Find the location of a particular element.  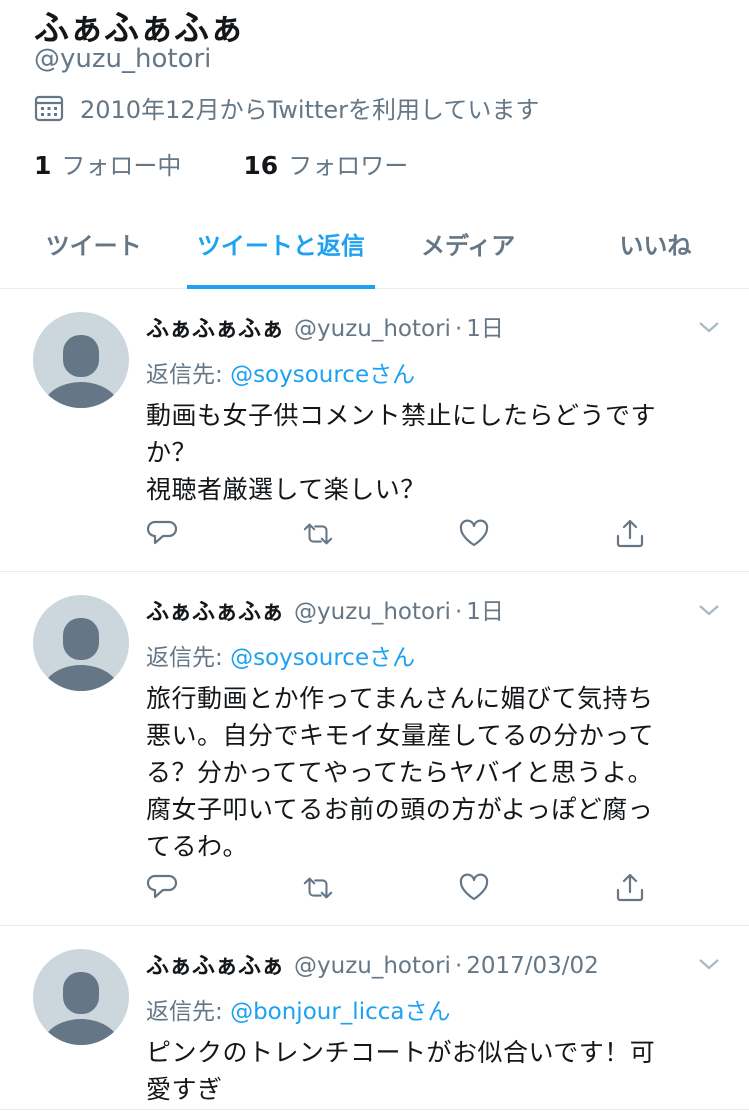

reply-context: 返信先: @bonjour_liccaさん is located at coordinates (427, 1009).